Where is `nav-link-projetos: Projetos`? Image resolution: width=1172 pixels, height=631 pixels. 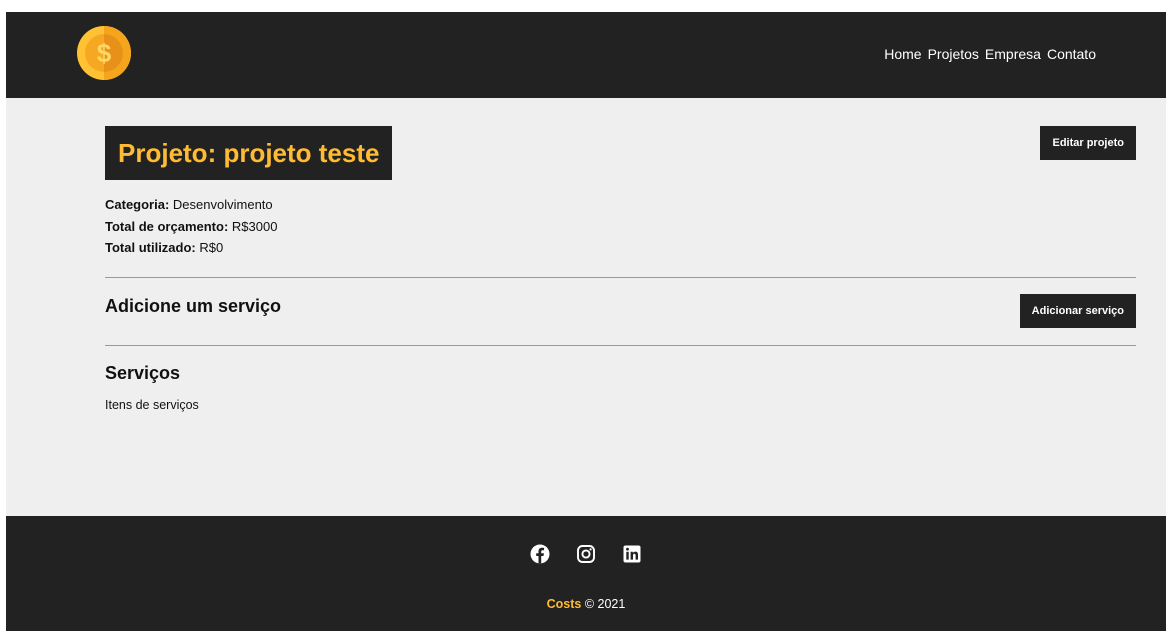 nav-link-projetos: Projetos is located at coordinates (953, 54).